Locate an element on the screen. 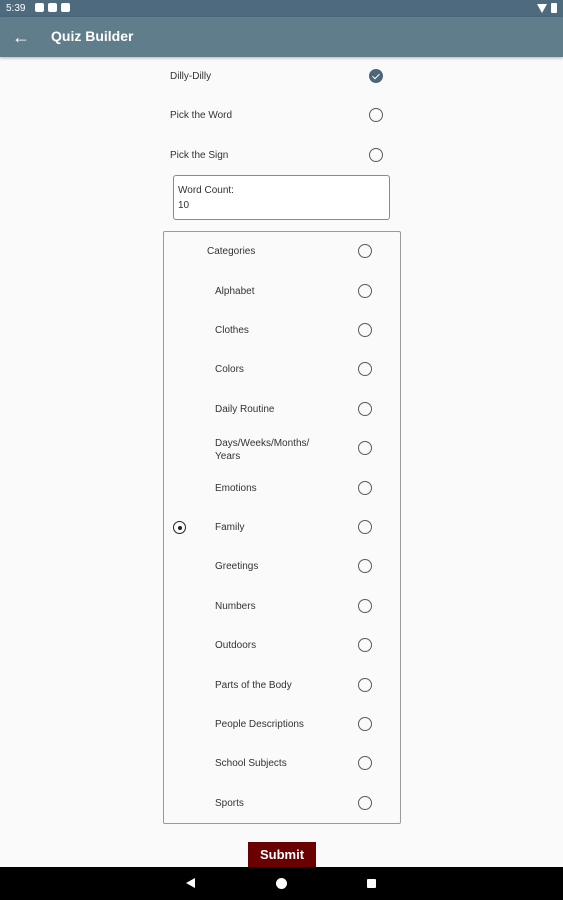  word-count-value: 10 is located at coordinates (183, 205).